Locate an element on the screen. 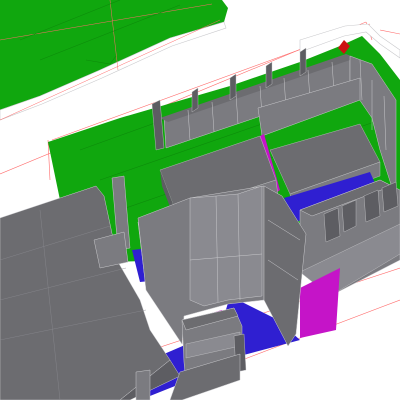 This screenshot has width=400, height=400. magenta-wall-lower is located at coordinates (320, 303).